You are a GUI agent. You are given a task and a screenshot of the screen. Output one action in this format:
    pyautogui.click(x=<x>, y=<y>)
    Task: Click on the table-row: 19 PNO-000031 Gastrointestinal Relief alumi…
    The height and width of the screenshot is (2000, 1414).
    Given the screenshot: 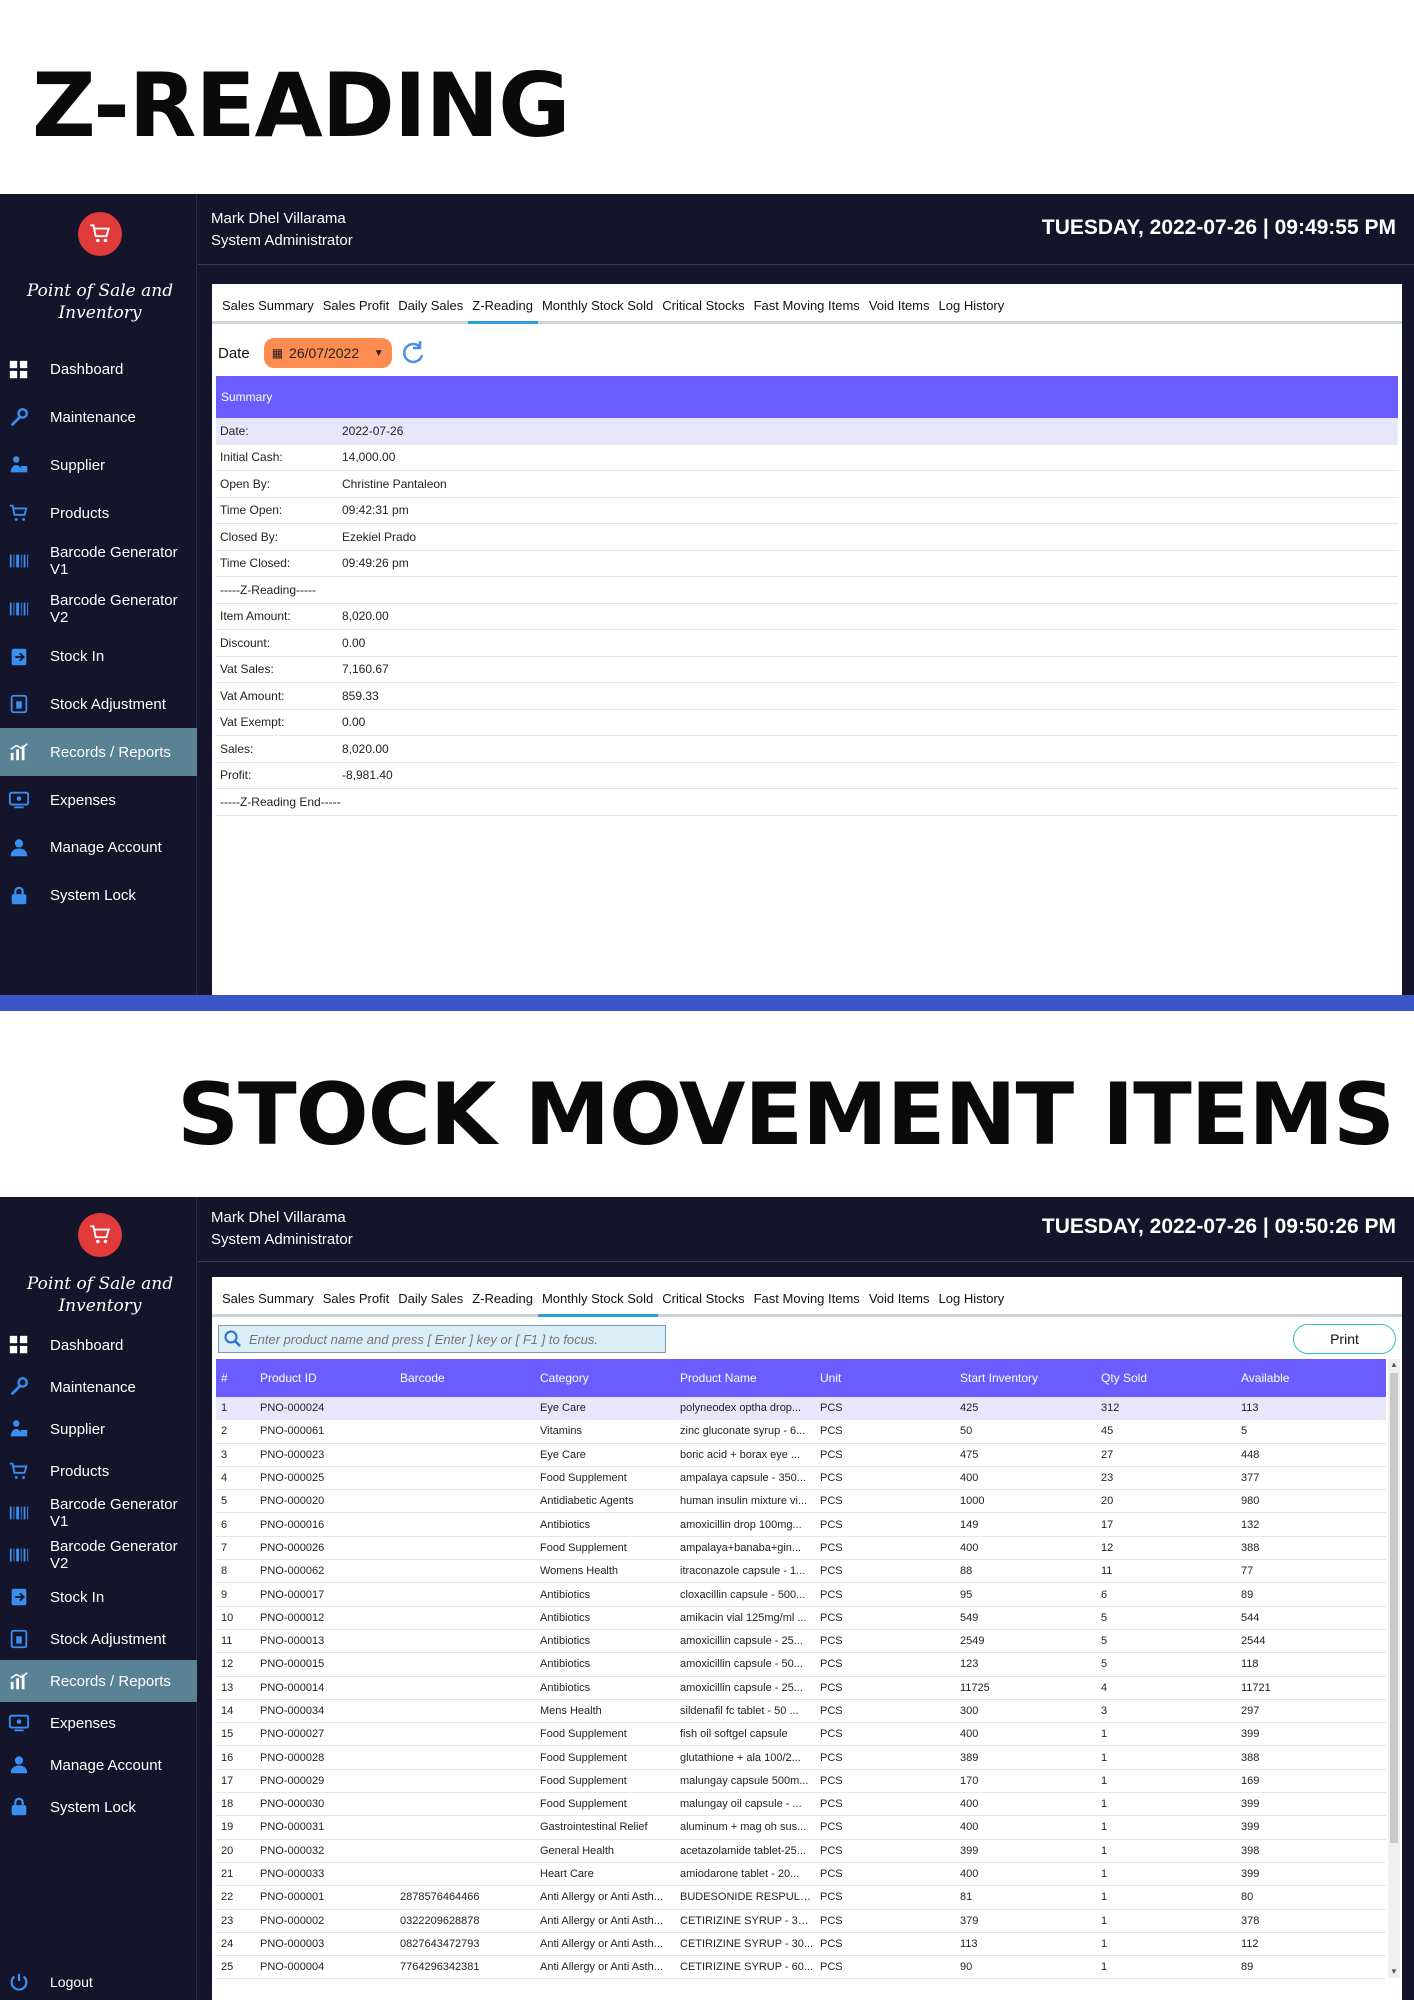 What is the action you would take?
    pyautogui.click(x=801, y=1828)
    